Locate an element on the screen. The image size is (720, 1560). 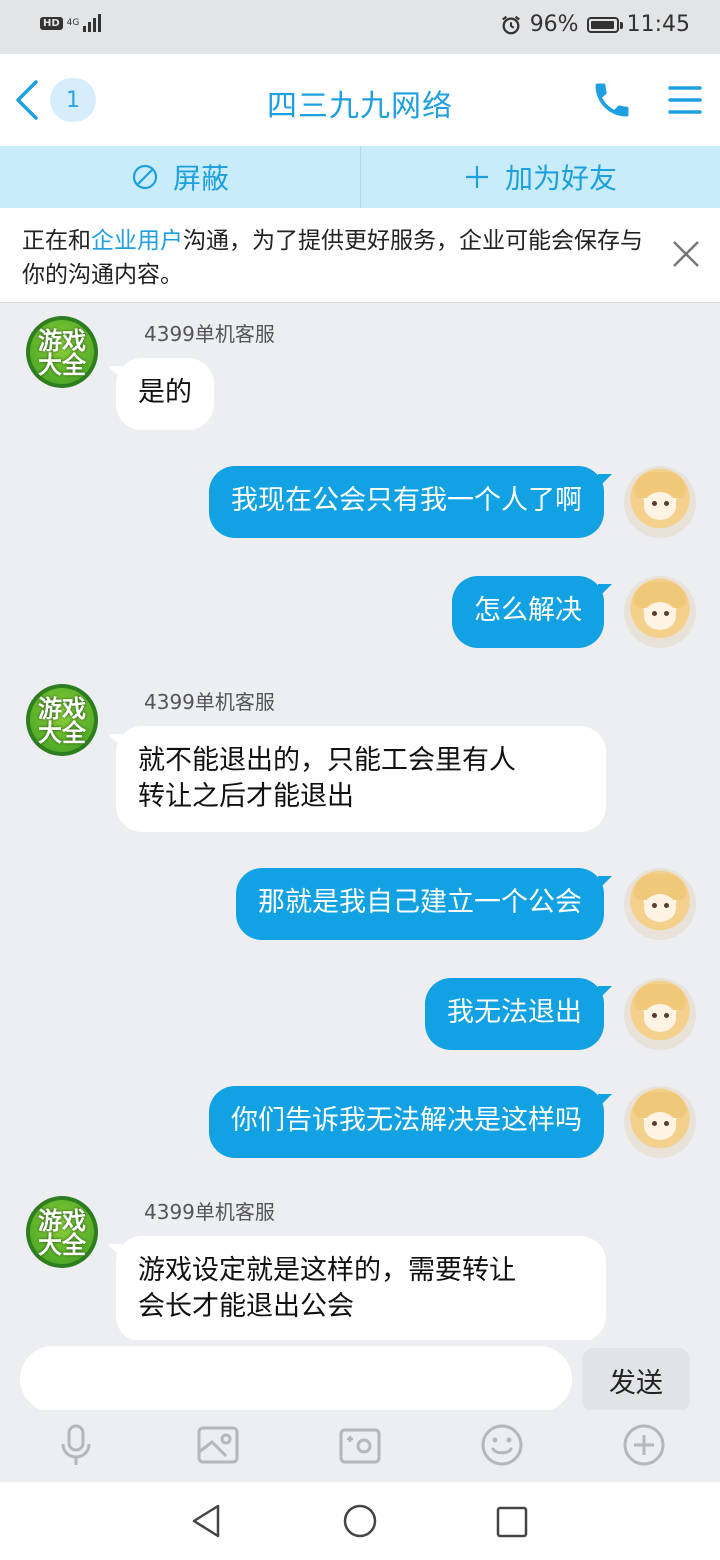
nav-recents-button is located at coordinates (512, 1522).